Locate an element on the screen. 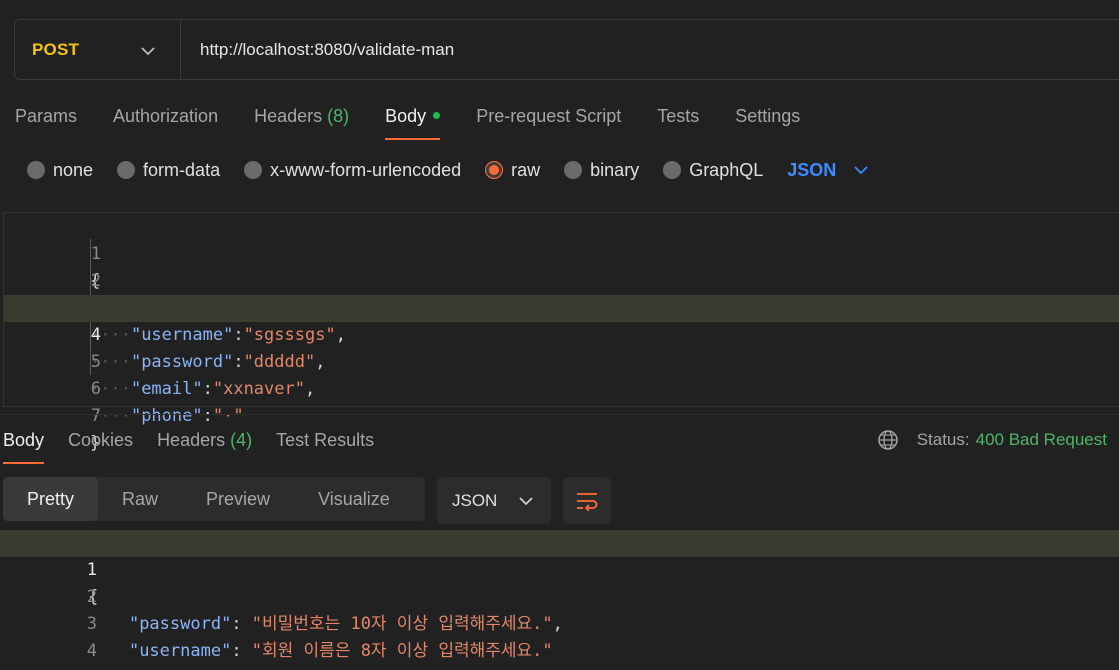 Image resolution: width=1119 pixels, height=670 pixels. tab-label: Tests is located at coordinates (678, 116).